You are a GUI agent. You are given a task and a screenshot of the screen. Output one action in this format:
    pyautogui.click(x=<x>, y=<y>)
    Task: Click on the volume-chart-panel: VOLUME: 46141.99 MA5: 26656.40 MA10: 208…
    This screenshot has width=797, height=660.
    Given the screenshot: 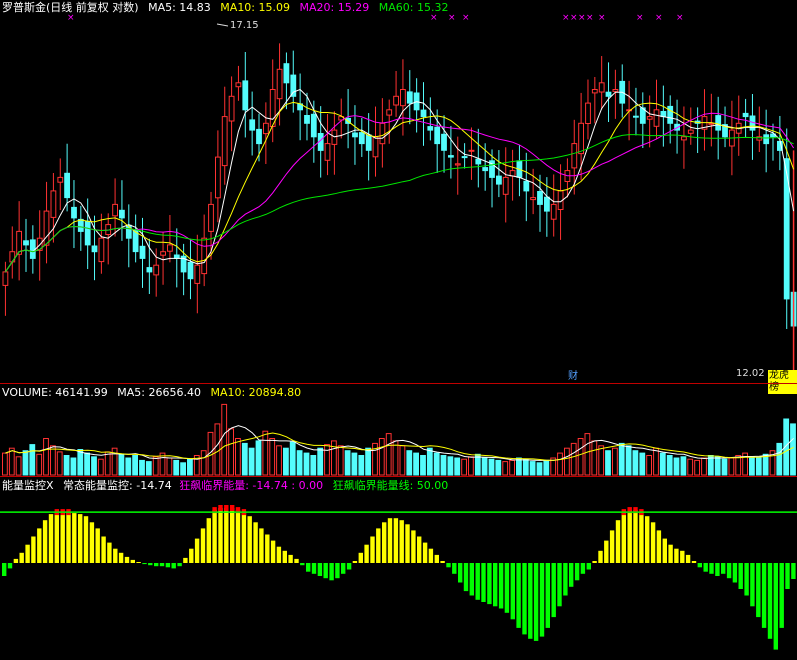 What is the action you would take?
    pyautogui.click(x=398, y=430)
    